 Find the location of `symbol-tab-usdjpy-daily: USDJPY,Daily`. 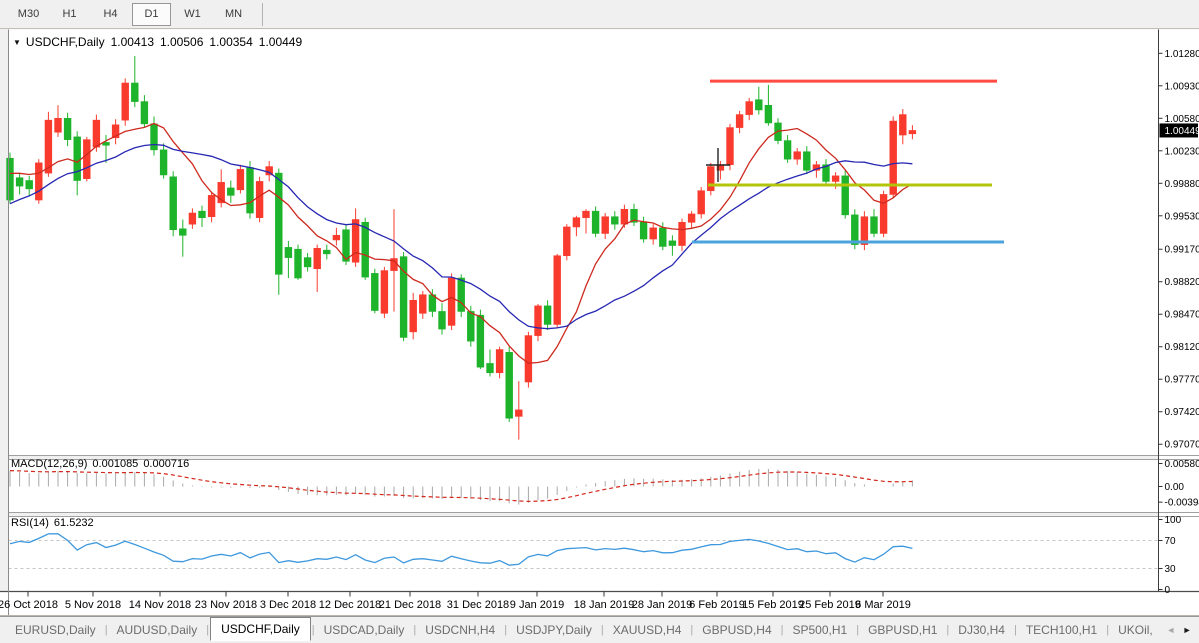

symbol-tab-usdjpy-daily: USDJPY,Daily is located at coordinates (554, 630).